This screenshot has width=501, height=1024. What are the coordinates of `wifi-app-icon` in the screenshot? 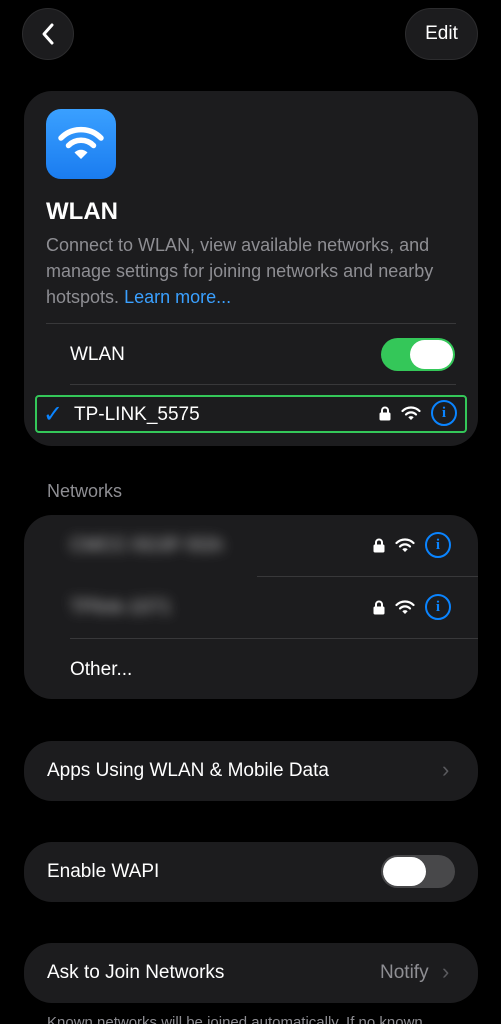 It's located at (81, 144).